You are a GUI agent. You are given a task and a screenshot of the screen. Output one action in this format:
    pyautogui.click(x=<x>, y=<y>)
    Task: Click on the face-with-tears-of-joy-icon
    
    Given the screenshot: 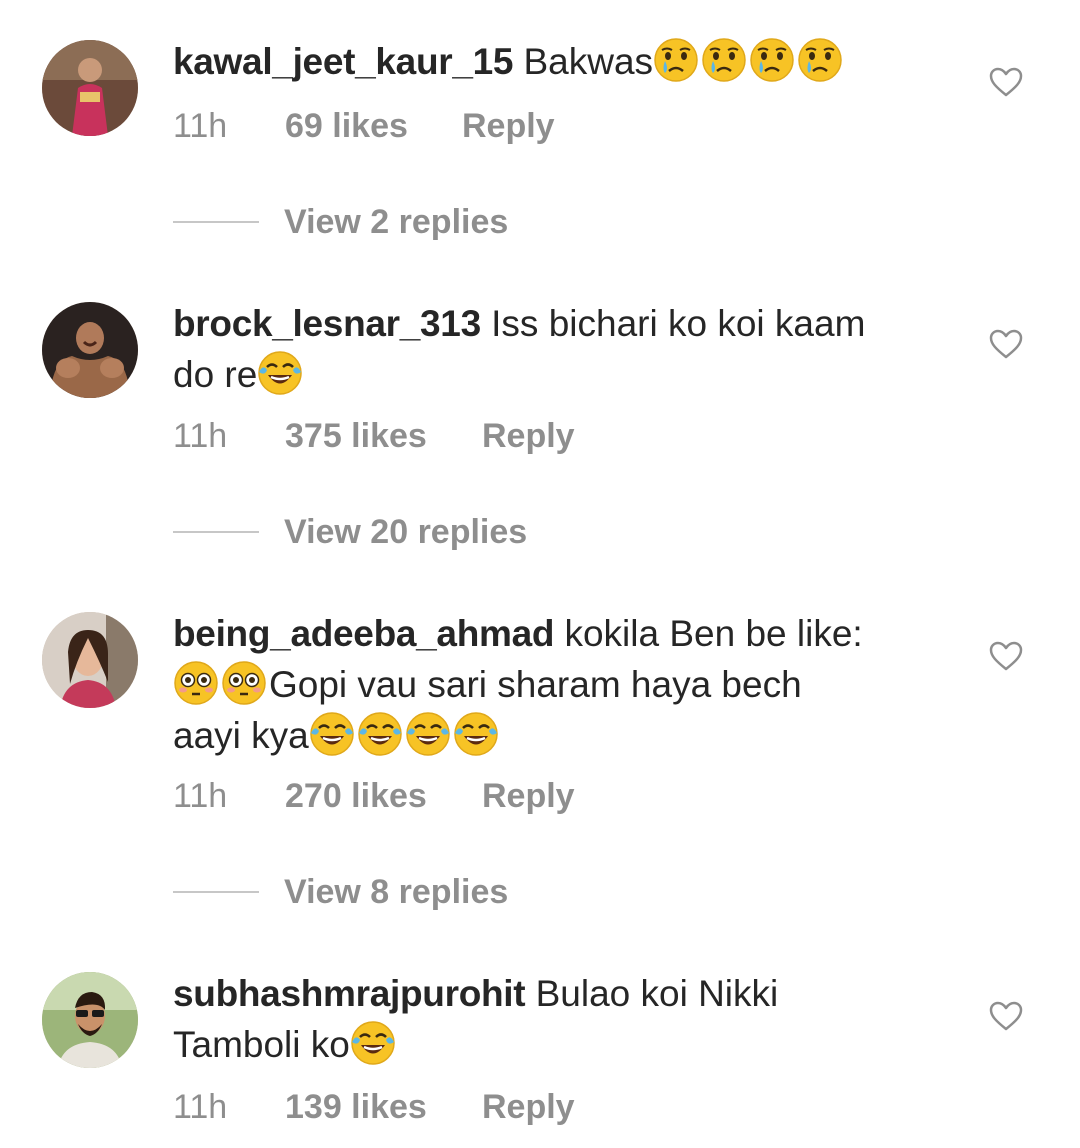 What is the action you would take?
    pyautogui.click(x=373, y=1043)
    